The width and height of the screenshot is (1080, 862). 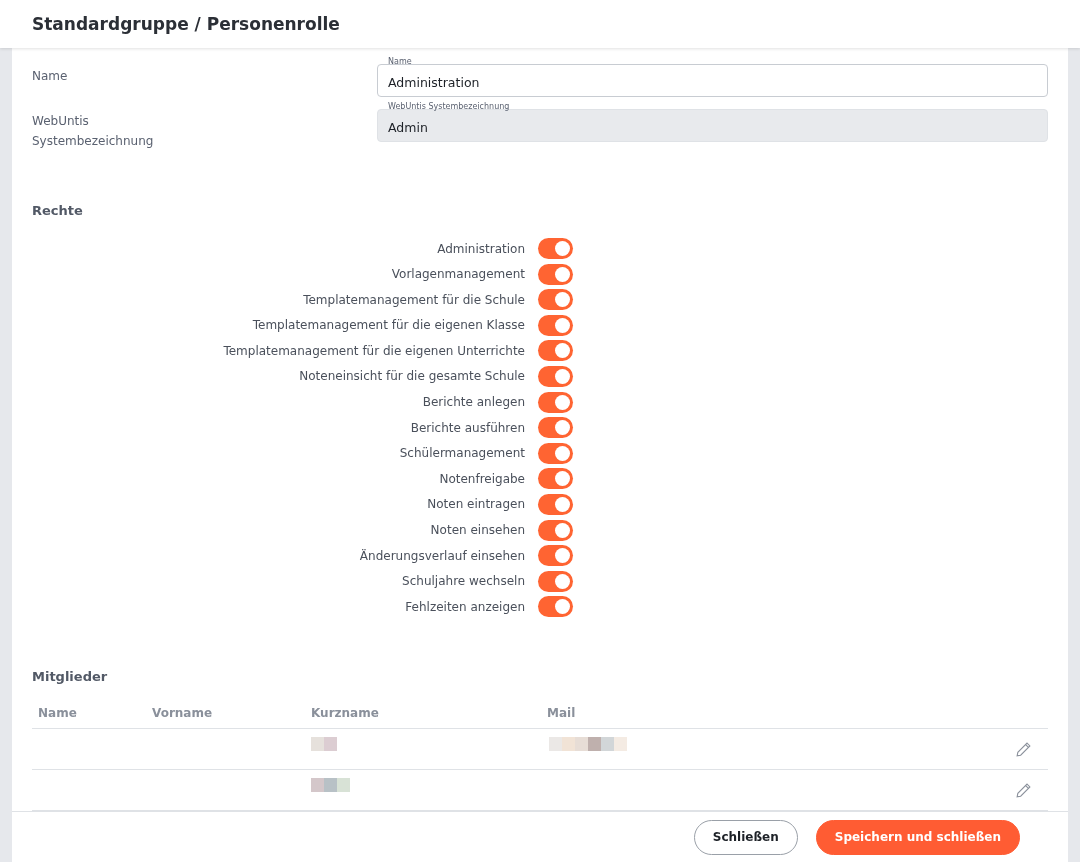 I want to click on permission-label: Fehlzeiten anzeigen, so click(x=464, y=606).